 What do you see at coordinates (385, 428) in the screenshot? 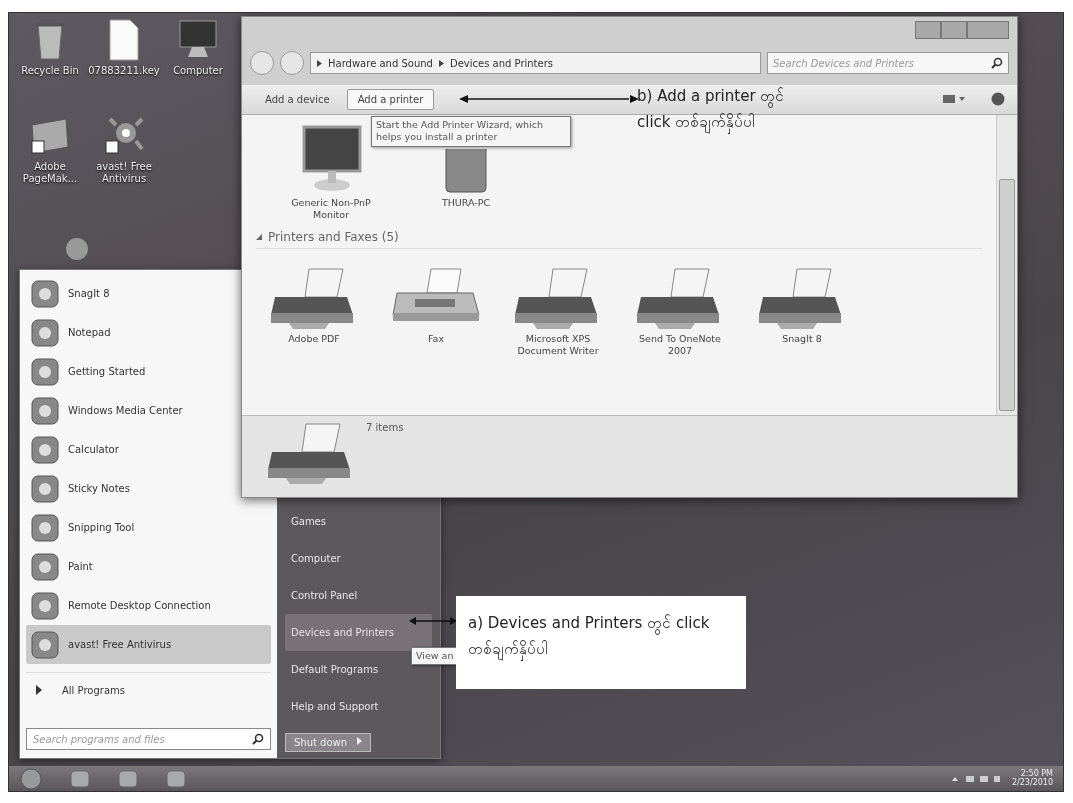
I see `item-count: 7 items` at bounding box center [385, 428].